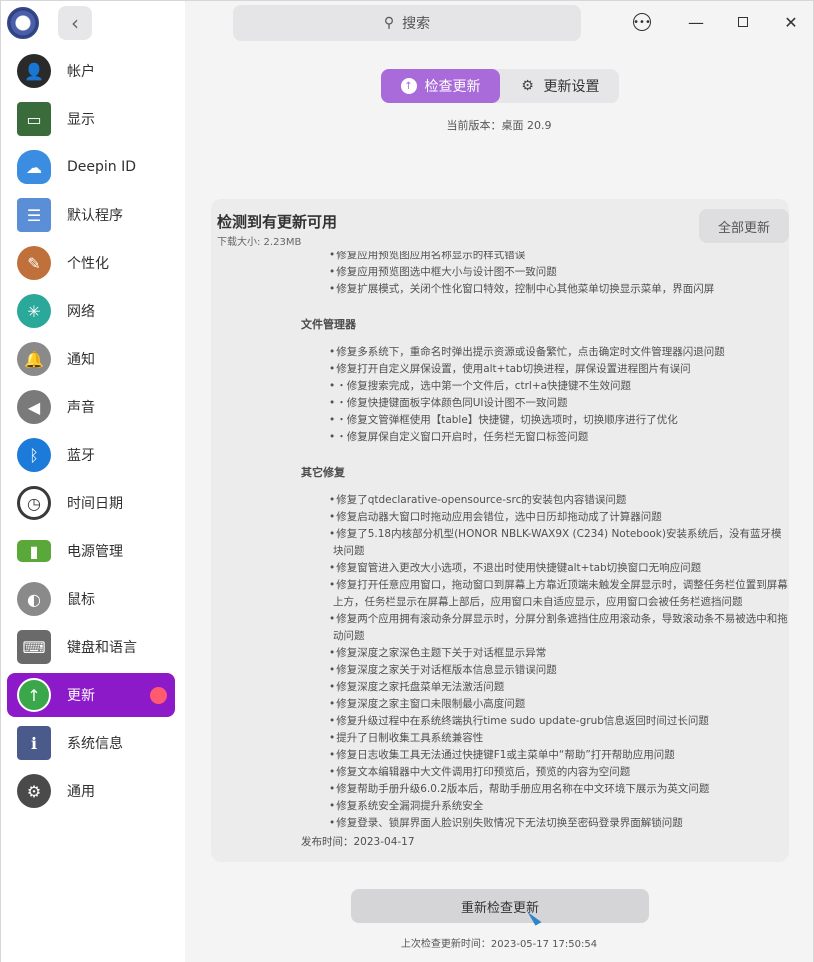 This screenshot has height=962, width=814. What do you see at coordinates (544, 517) in the screenshot?
I see `note-line: 修复启动器大窗口时拖动应用会错位，选中日历却拖动成了计算器问题` at bounding box center [544, 517].